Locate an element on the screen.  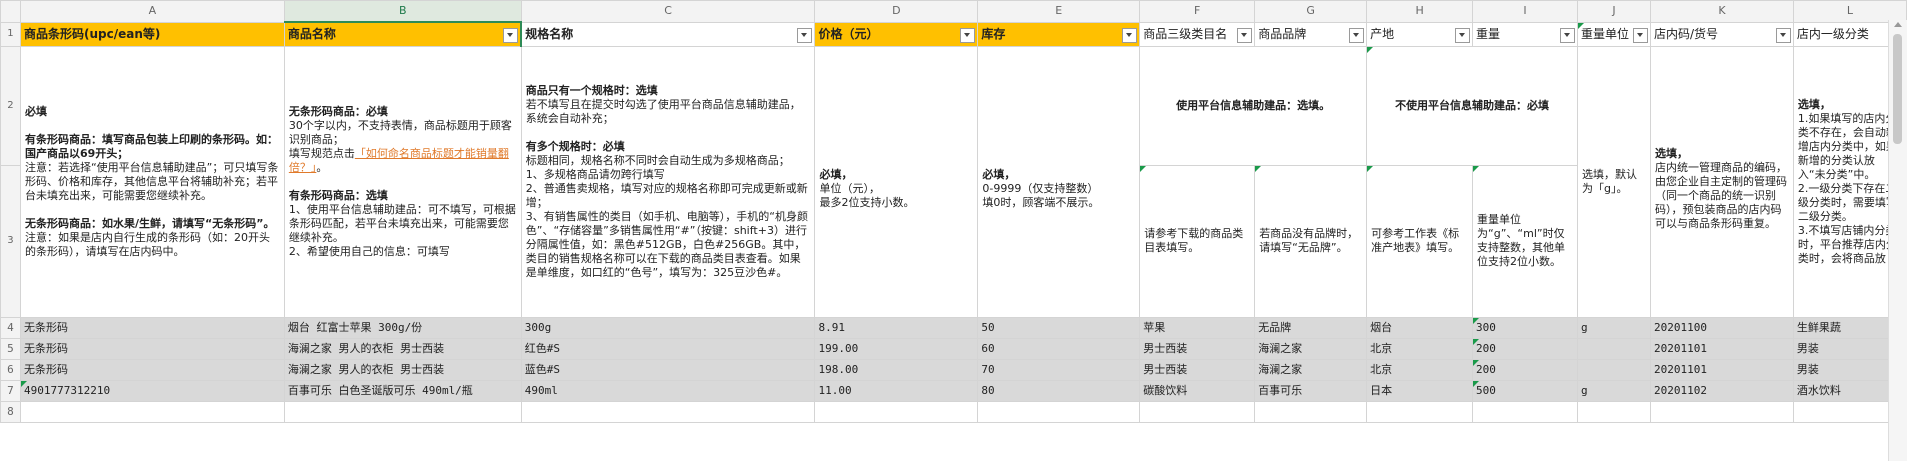
column-header-A: A is located at coordinates (152, 11).